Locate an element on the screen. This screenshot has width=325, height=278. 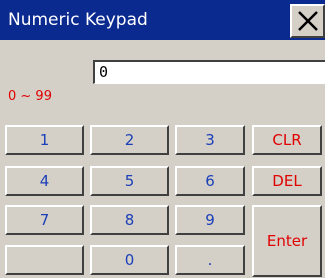
range-label: 0 ~ 99 is located at coordinates (30, 96).